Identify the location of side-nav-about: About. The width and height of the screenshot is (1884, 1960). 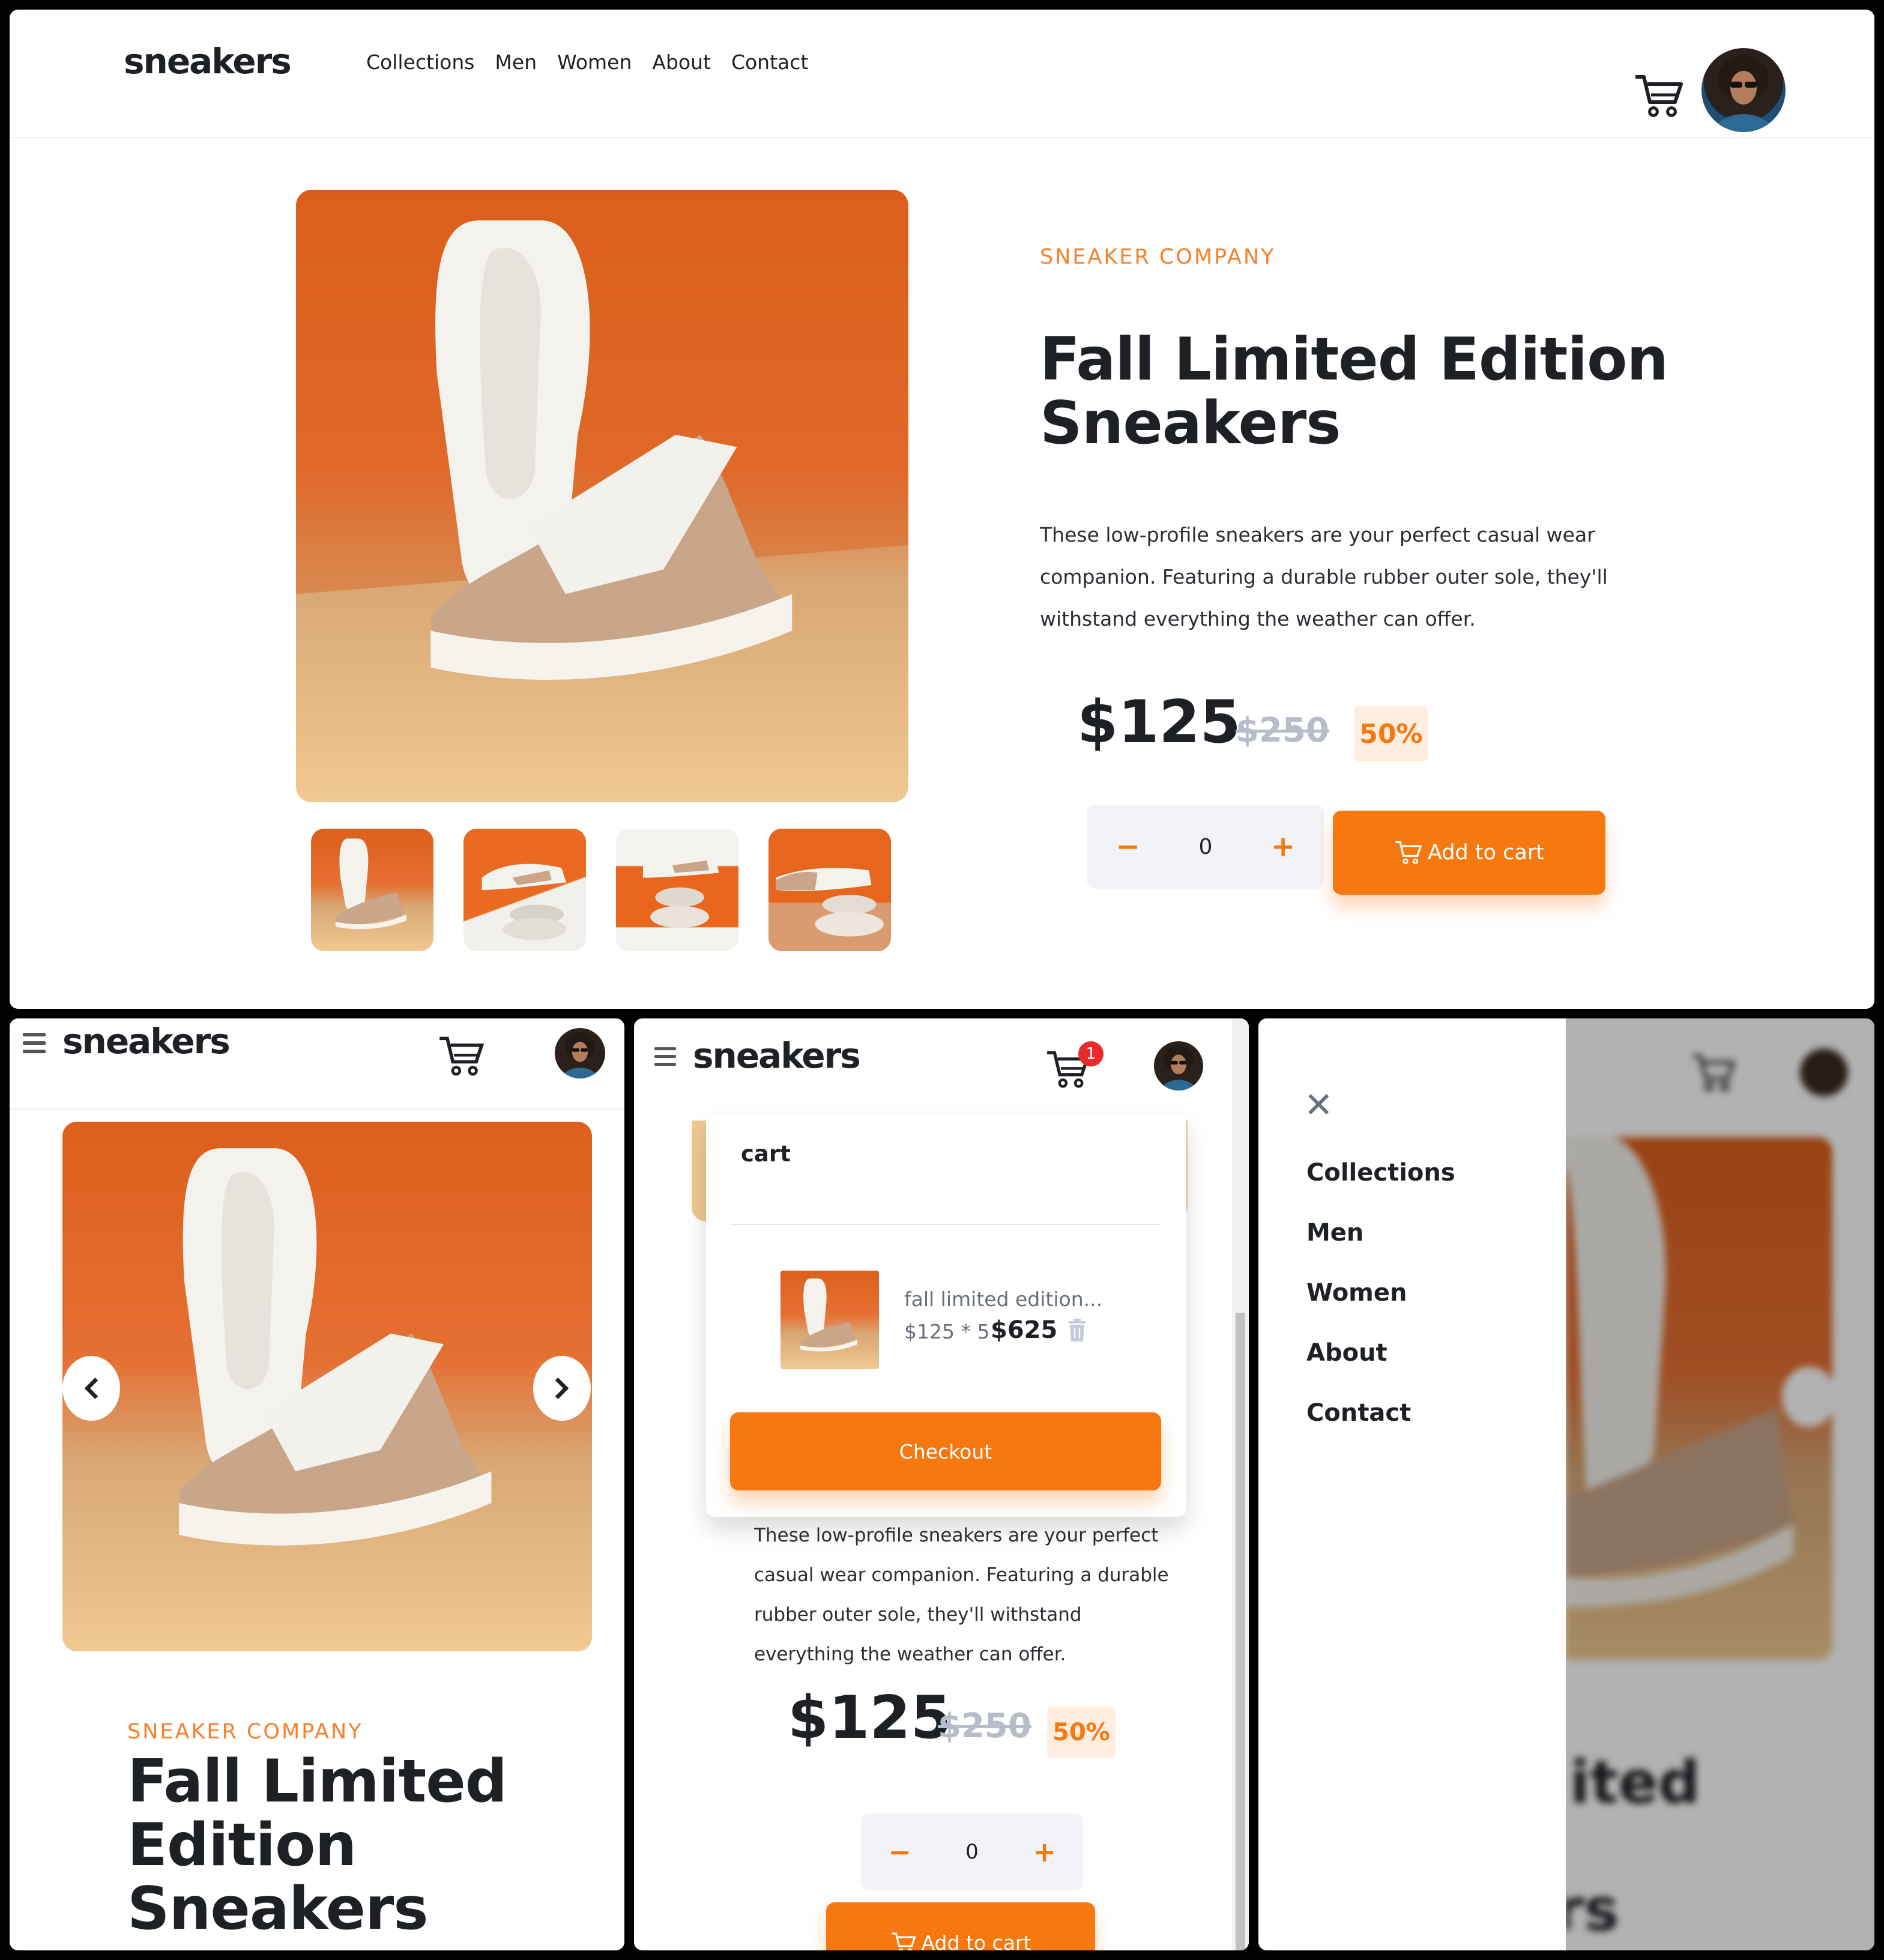
(1380, 1353).